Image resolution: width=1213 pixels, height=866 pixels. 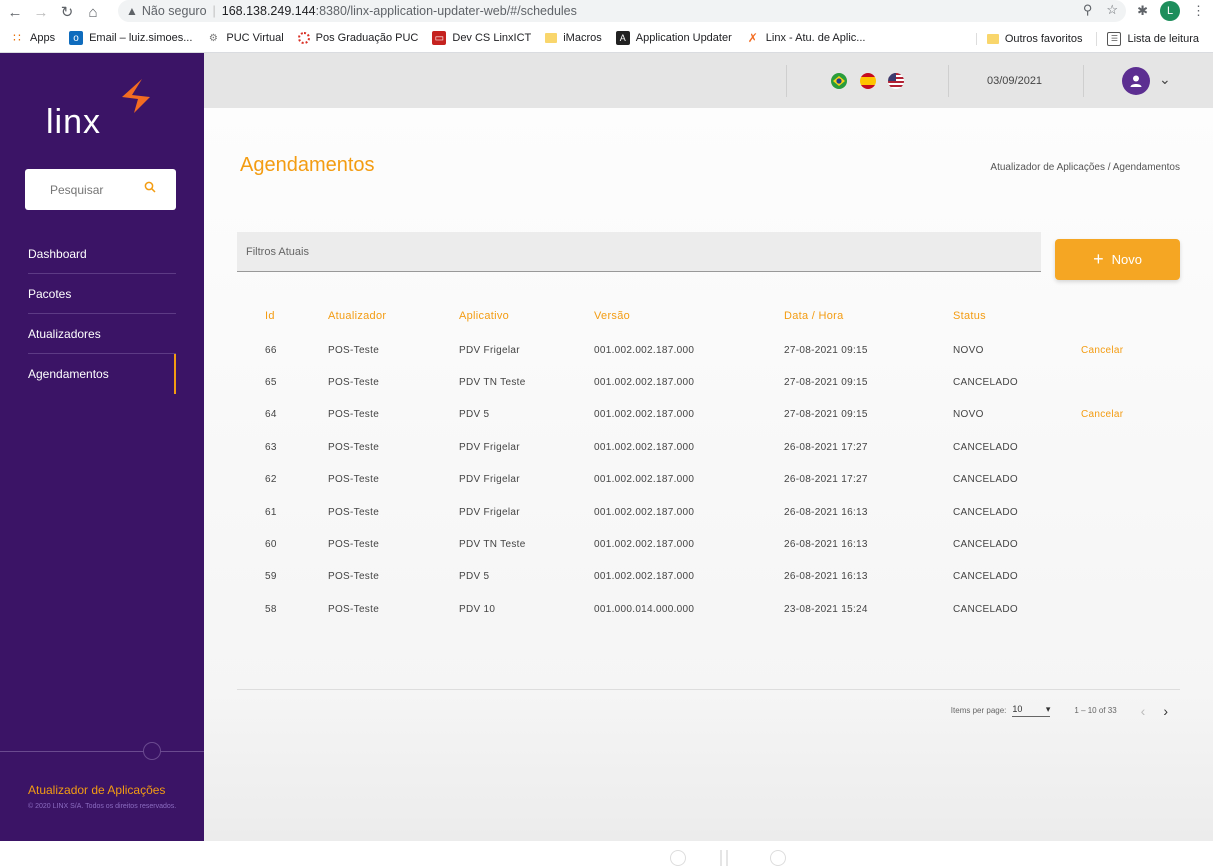 I want to click on cell-id: 60, so click(x=271, y=545).